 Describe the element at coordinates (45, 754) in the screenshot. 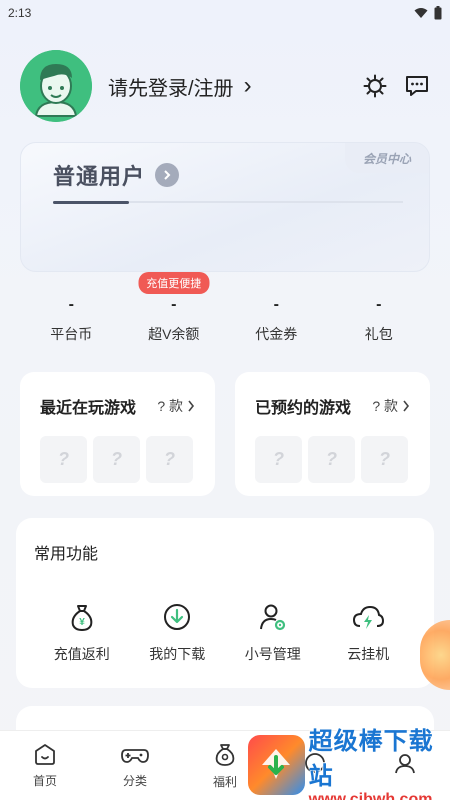

I see `home-icon` at that location.